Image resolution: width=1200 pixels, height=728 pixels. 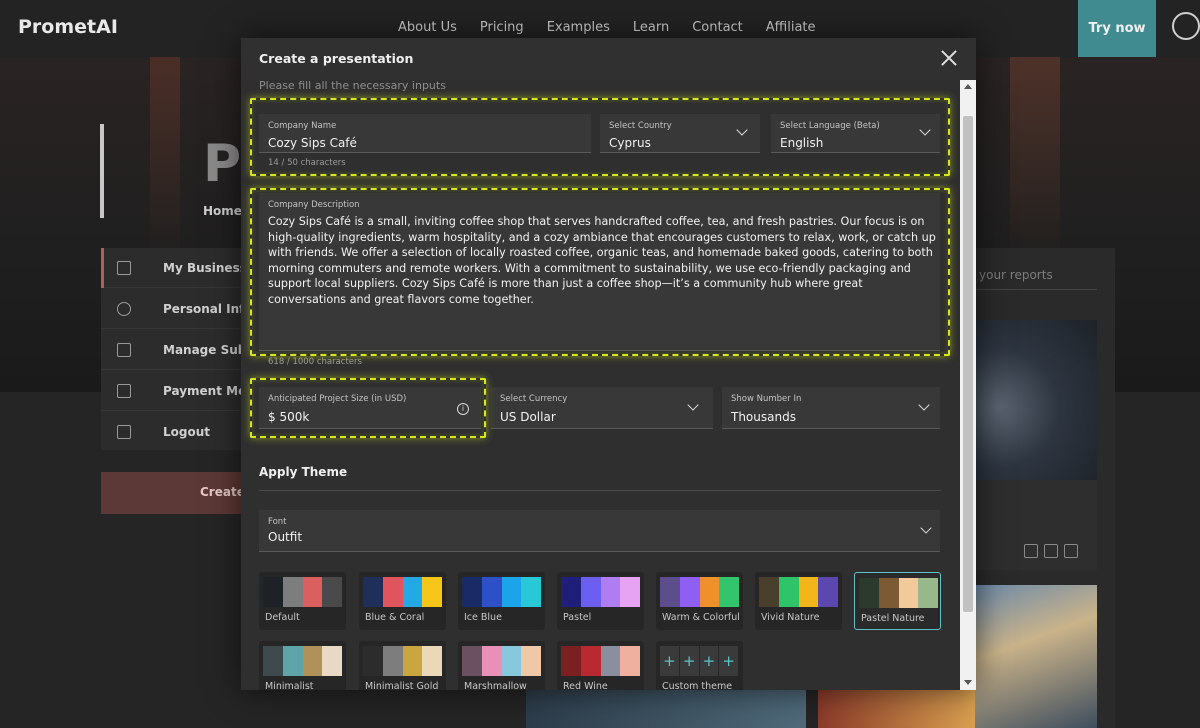 I want to click on nav-link-contact: Contact, so click(x=717, y=27).